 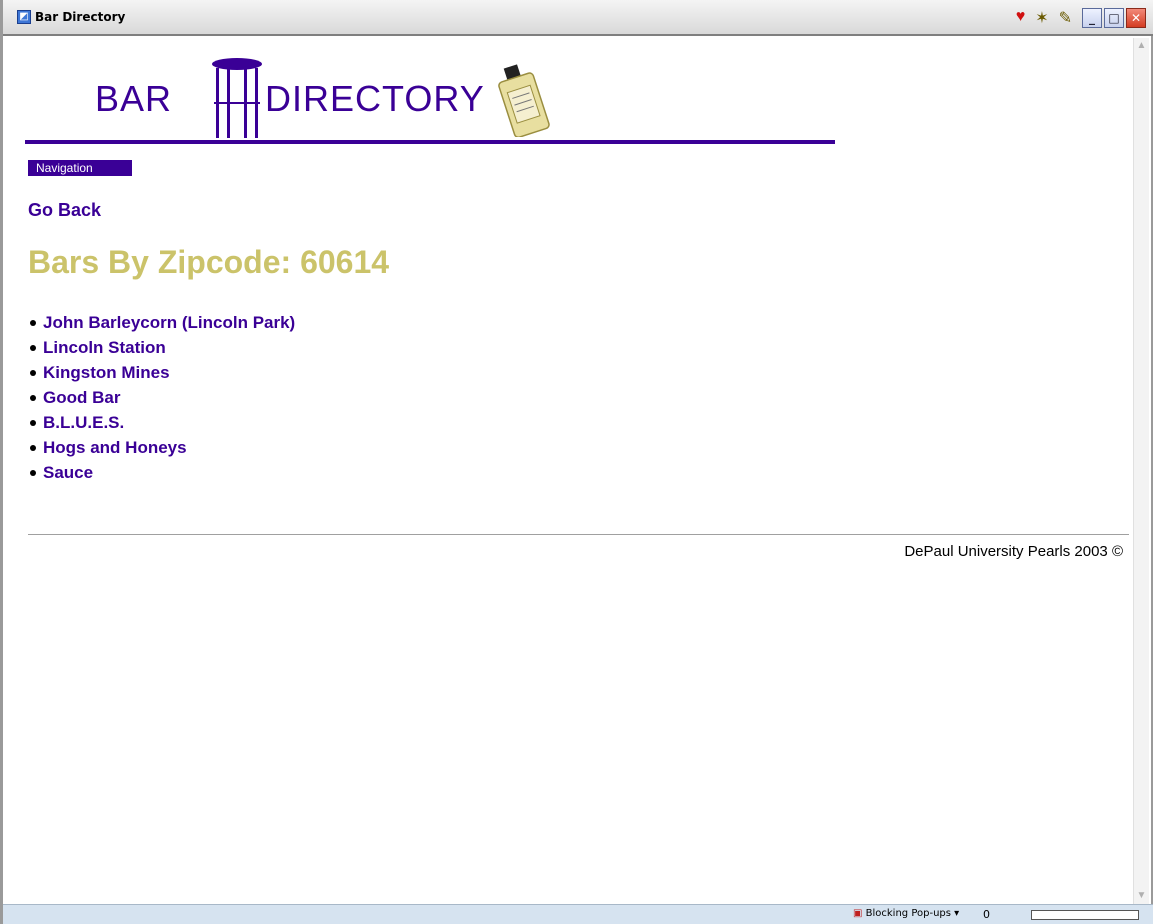 What do you see at coordinates (104, 347) in the screenshot?
I see `bar-link: Lincoln Station` at bounding box center [104, 347].